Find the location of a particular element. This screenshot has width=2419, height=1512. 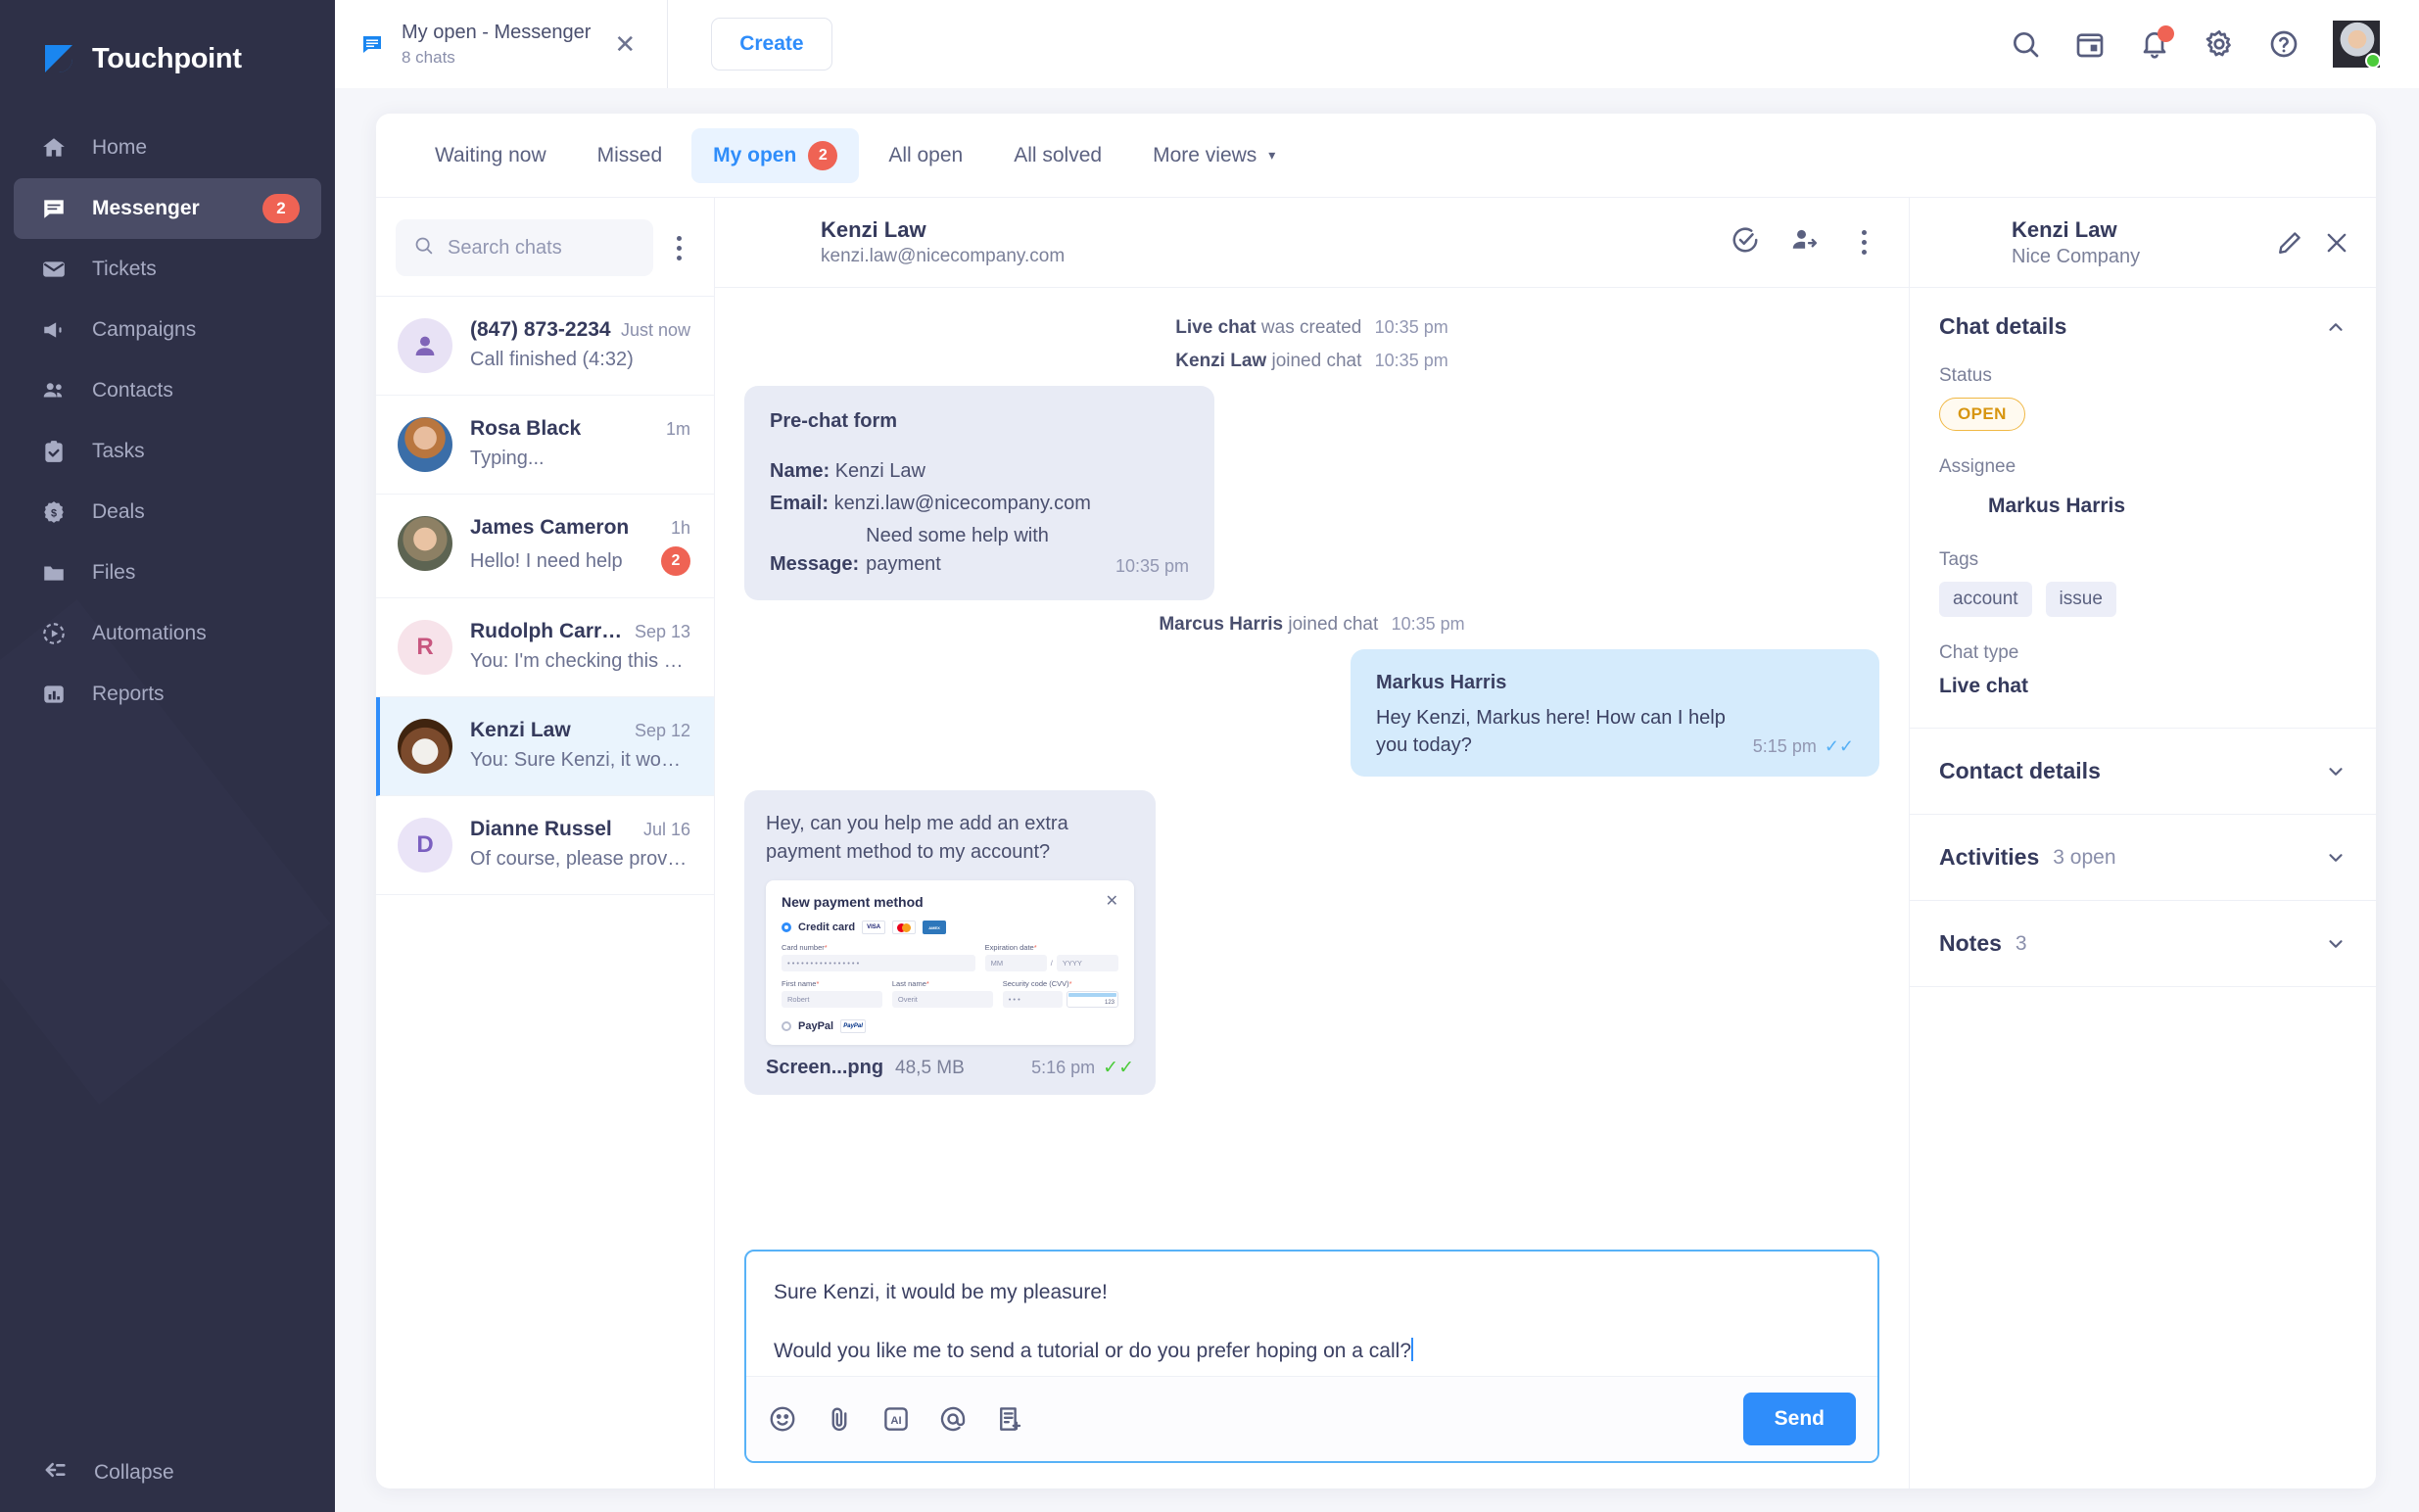

emoji-icon is located at coordinates (783, 1419).